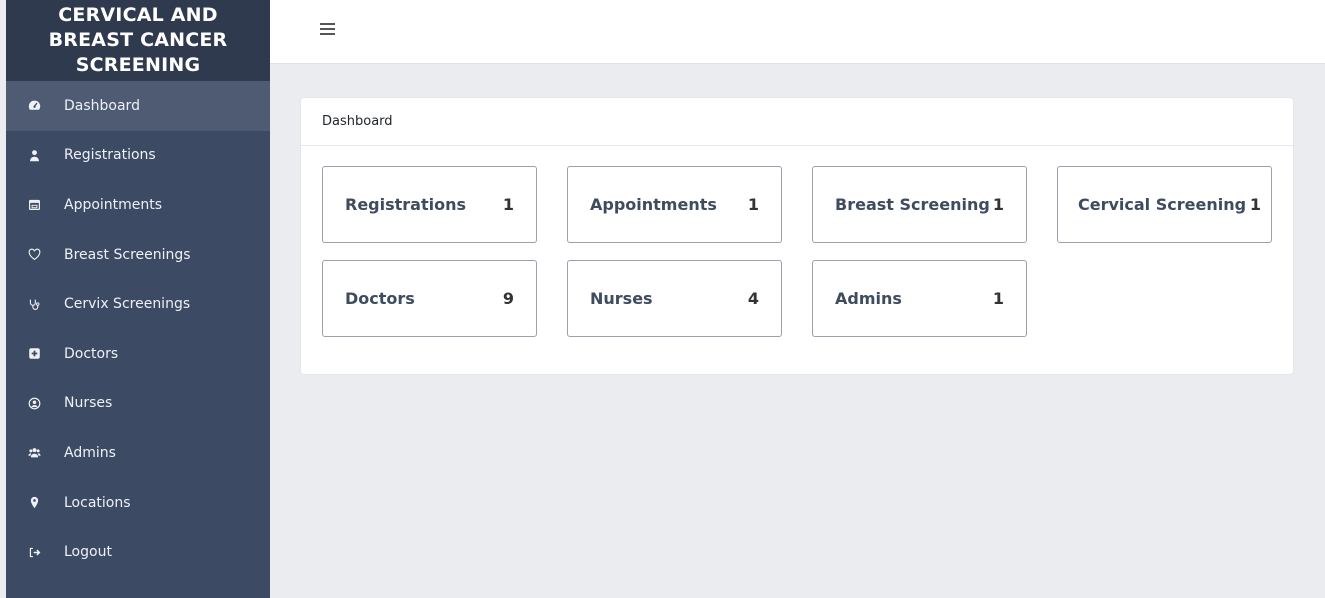 This screenshot has height=598, width=1325. I want to click on app-title: CERVICAL AND BREAST CANCER SCREENING, so click(138, 40).